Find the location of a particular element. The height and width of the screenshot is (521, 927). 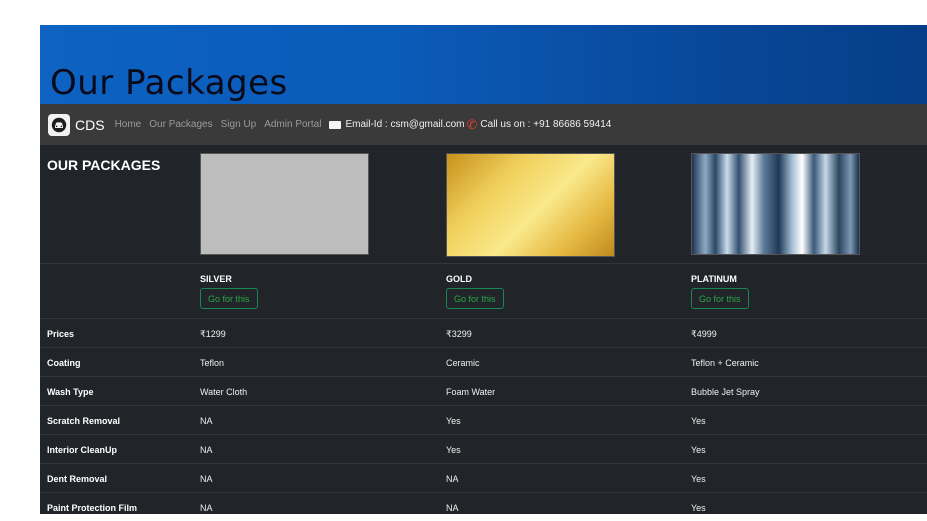

row-label: Prices is located at coordinates (61, 334).